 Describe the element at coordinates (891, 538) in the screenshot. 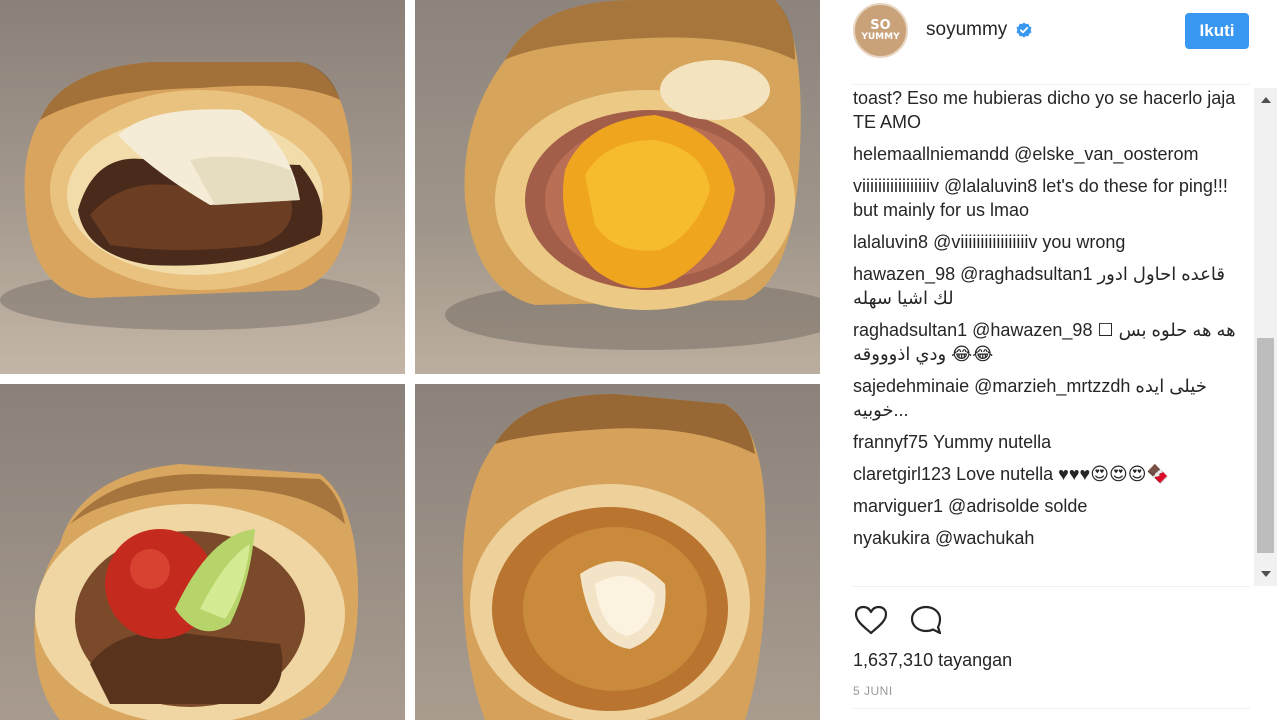

I see `comment-username: nyakukira` at that location.